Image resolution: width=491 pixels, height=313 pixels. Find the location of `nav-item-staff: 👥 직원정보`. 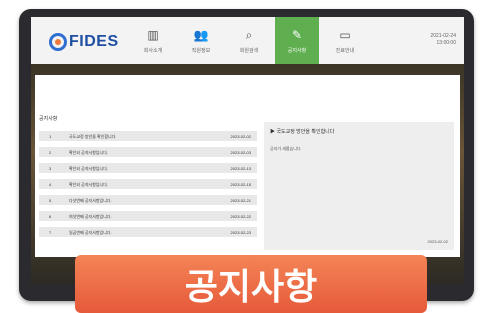

nav-item-staff: 👥 직원정보 is located at coordinates (201, 40).